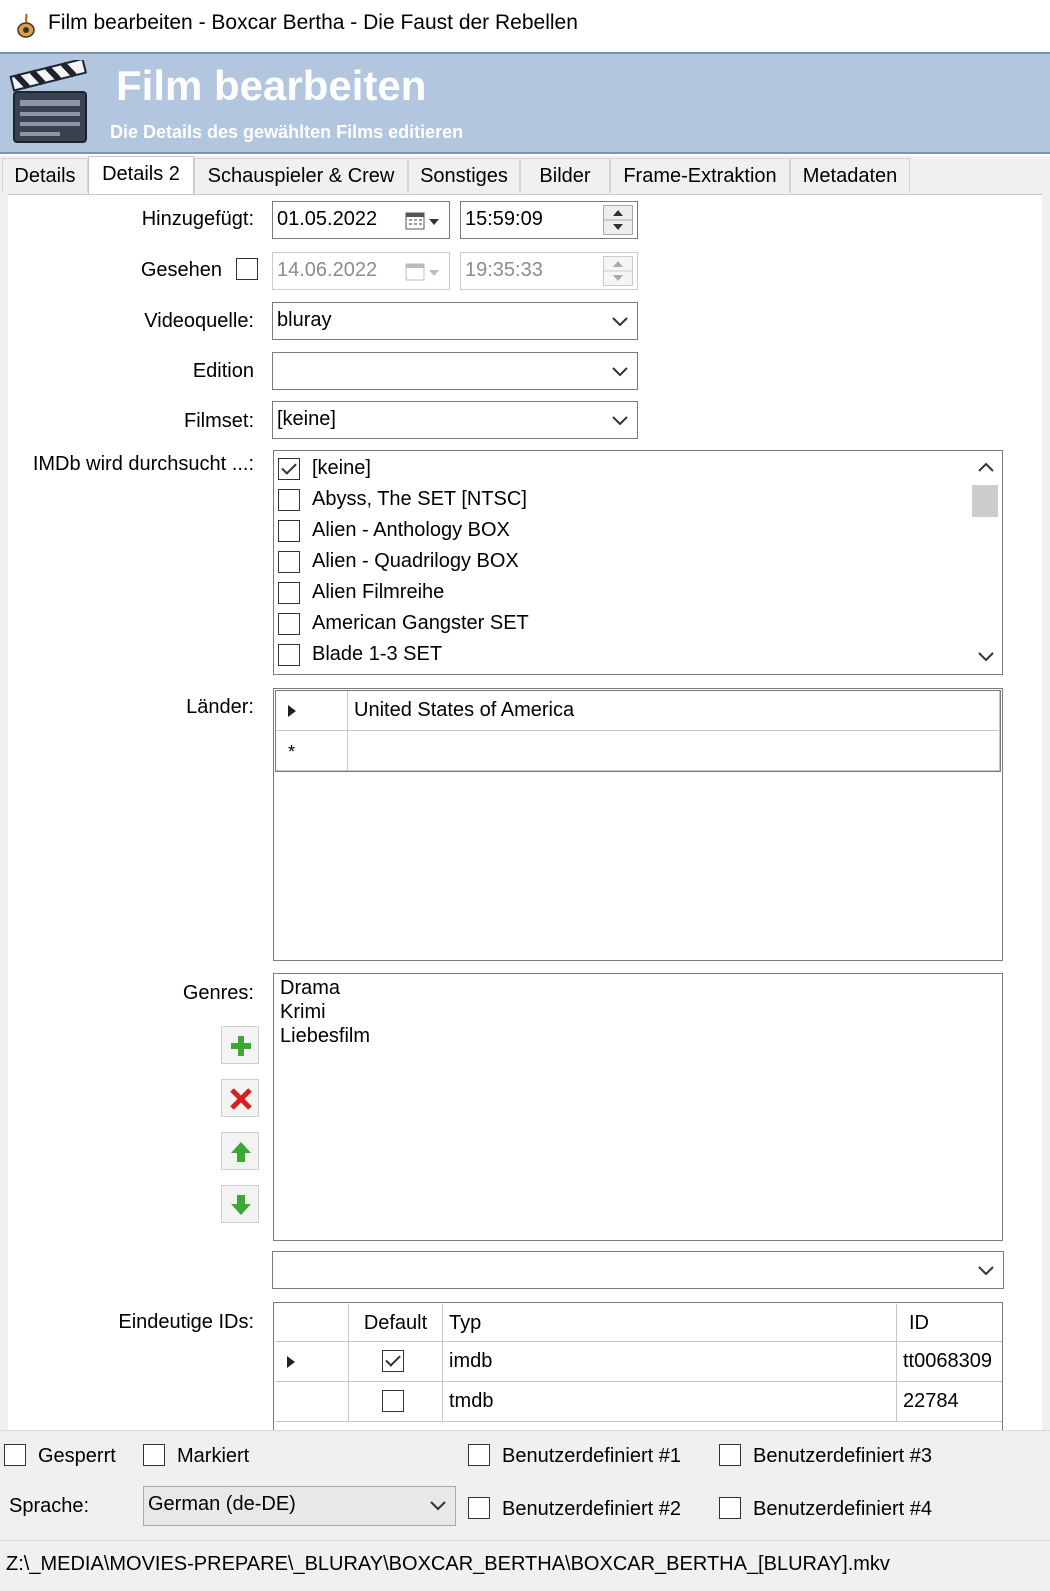 The height and width of the screenshot is (1591, 1050). I want to click on added-date-picker: 01.05.2022, so click(361, 220).